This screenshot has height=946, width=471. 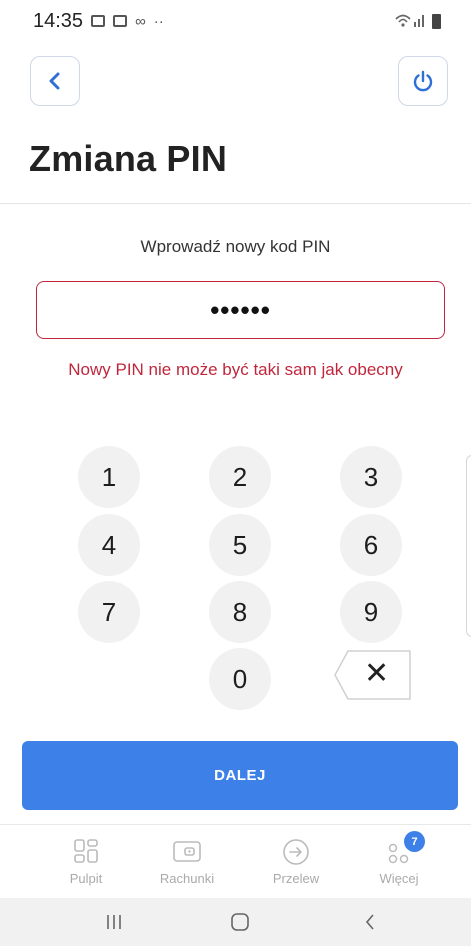 I want to click on back-button, so click(x=55, y=81).